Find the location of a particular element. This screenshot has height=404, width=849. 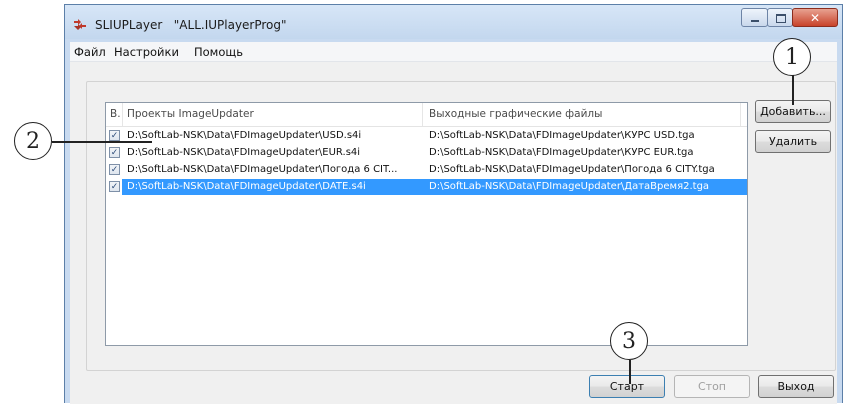

stop-button: Стоп is located at coordinates (712, 386).